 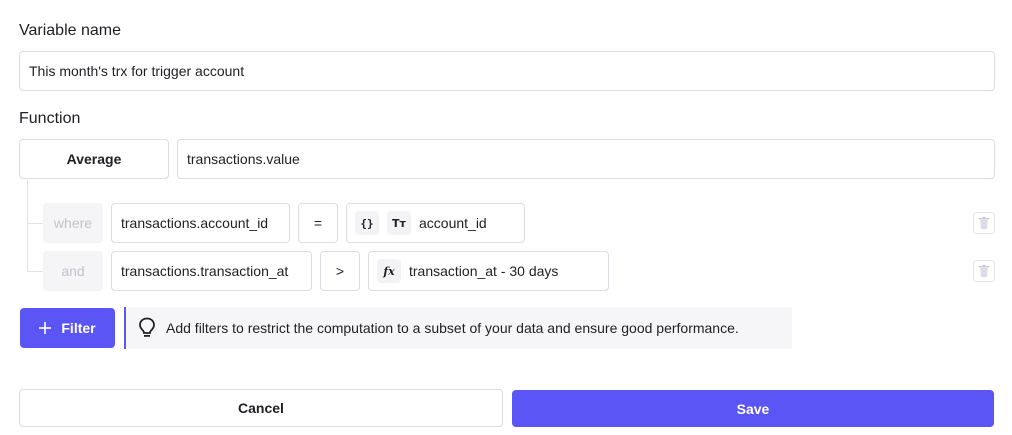 What do you see at coordinates (367, 223) in the screenshot?
I see `braces-icon: {}` at bounding box center [367, 223].